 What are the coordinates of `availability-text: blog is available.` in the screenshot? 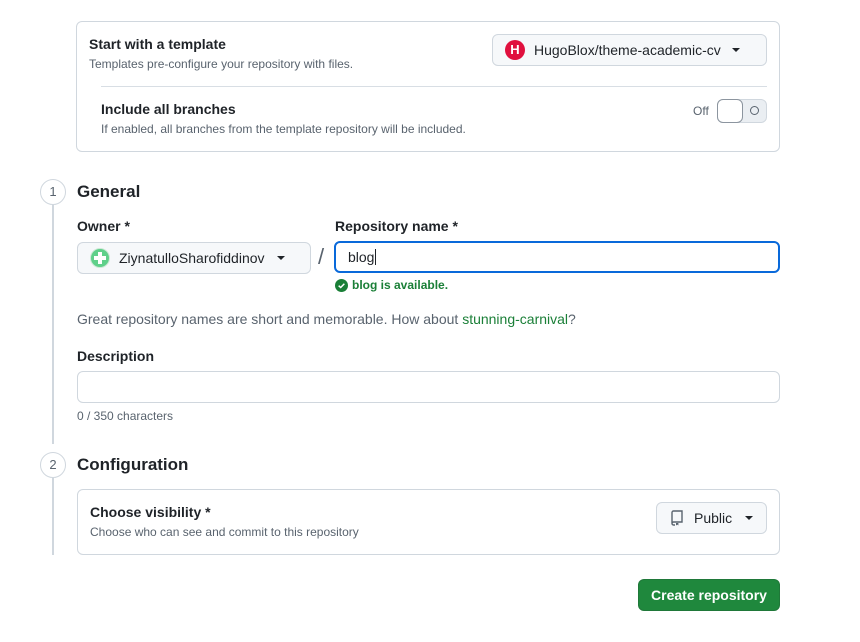 It's located at (400, 285).